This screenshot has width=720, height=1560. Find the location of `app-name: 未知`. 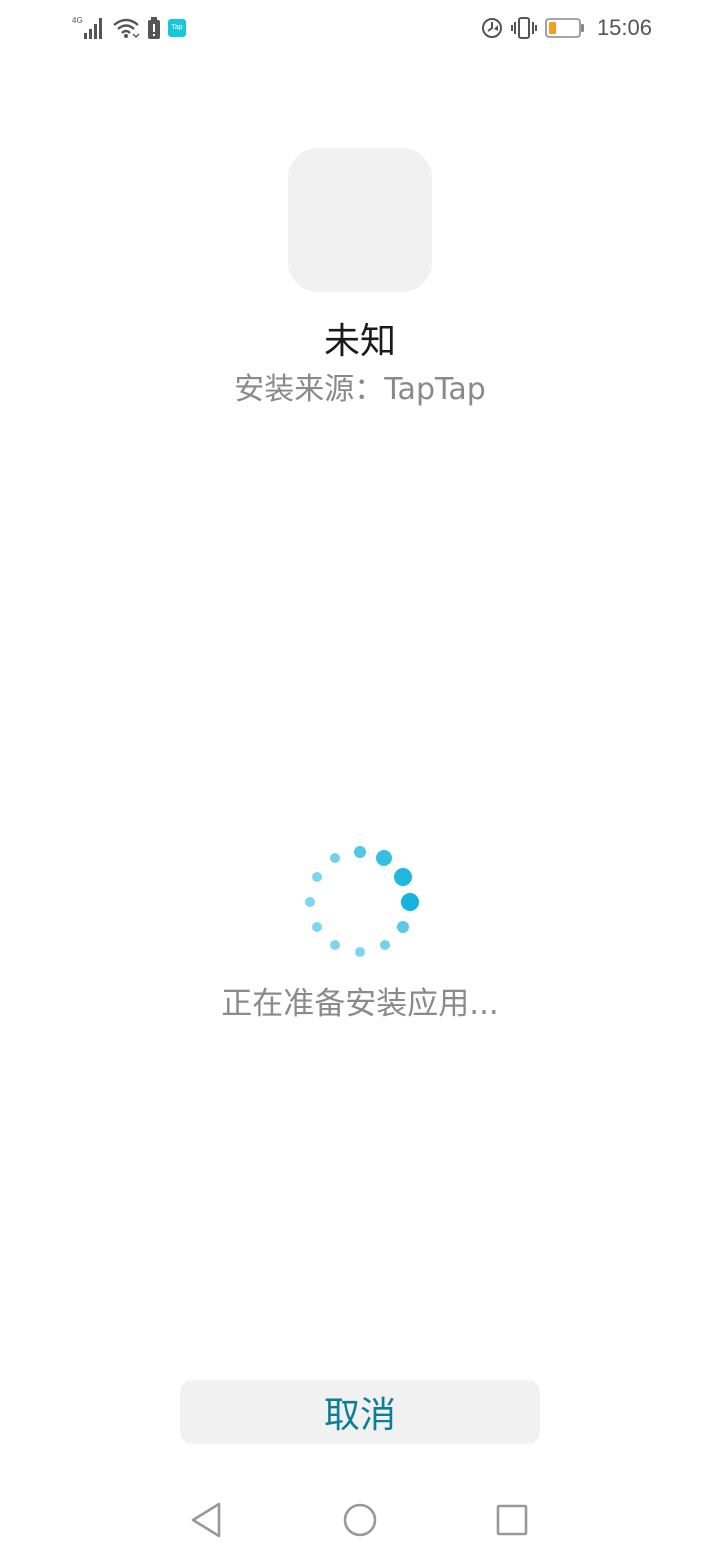

app-name: 未知 is located at coordinates (359, 341).